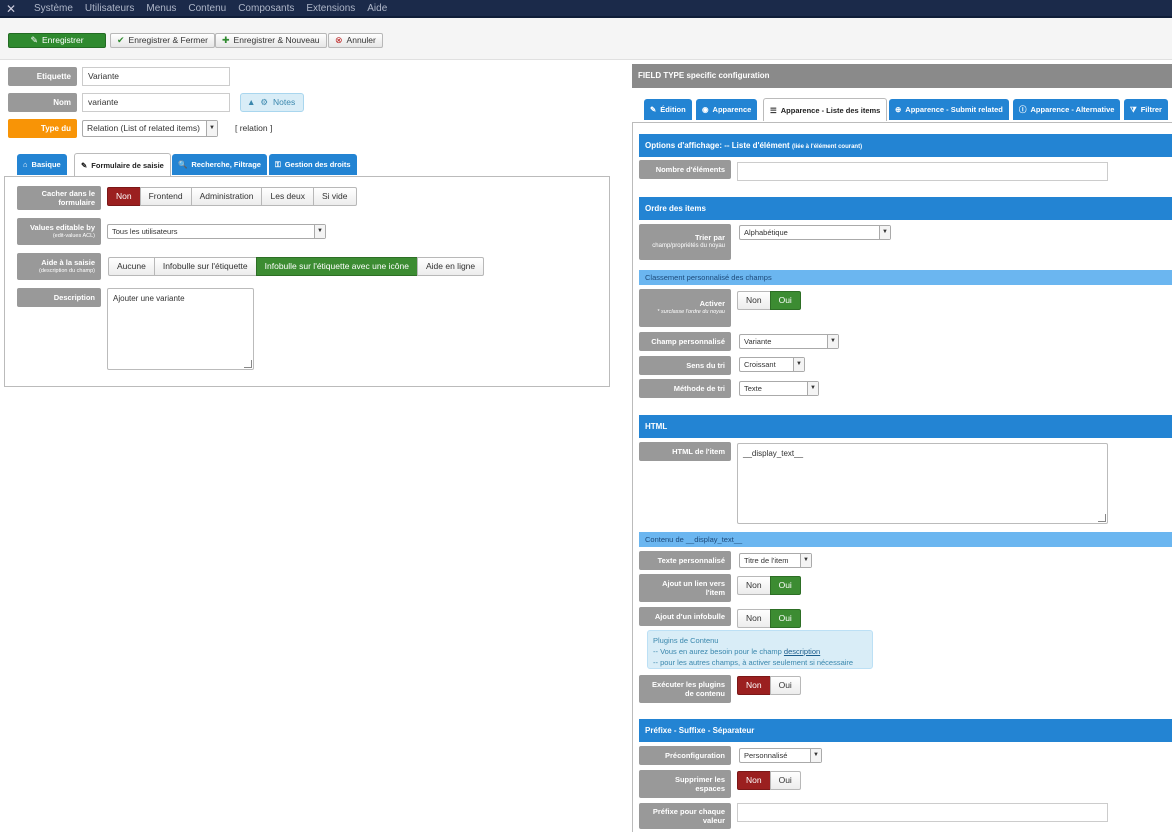 The width and height of the screenshot is (1172, 832). I want to click on filter-icon: ⧩, so click(1133, 109).